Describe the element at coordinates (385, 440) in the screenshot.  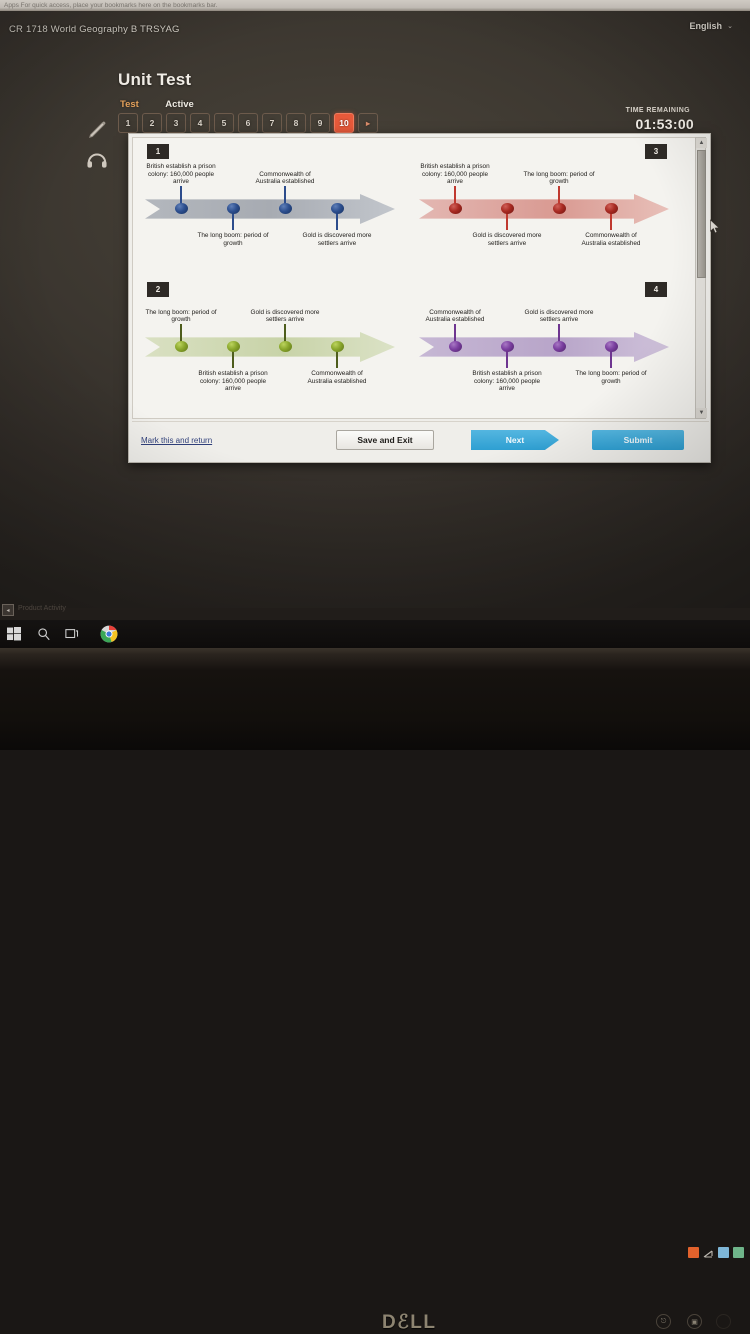
I see `save-and-exit-button: Save and Exit` at that location.